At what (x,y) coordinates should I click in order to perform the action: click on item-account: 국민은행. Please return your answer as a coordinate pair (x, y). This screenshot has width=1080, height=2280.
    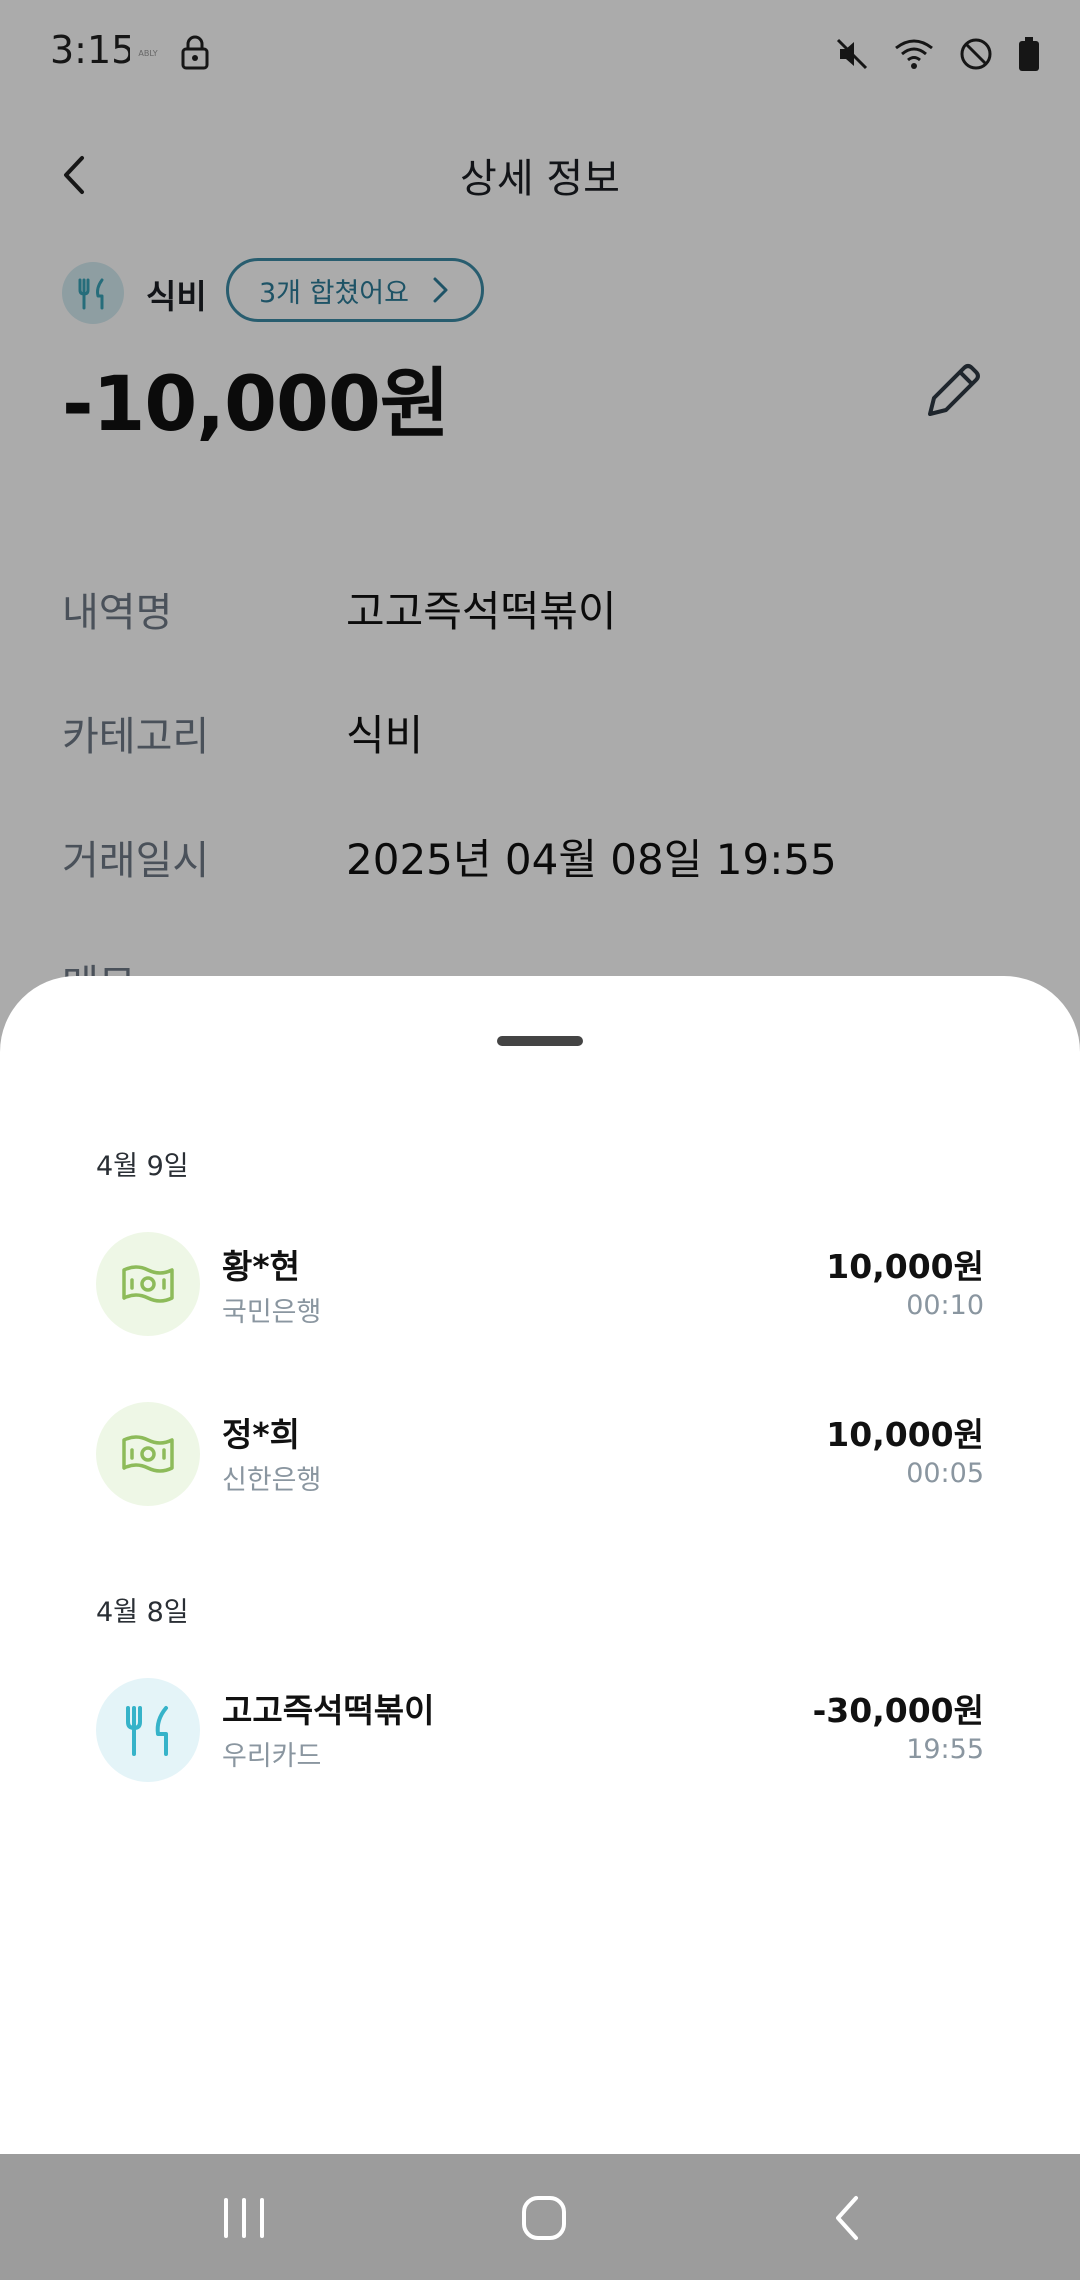
    Looking at the image, I should click on (272, 1312).